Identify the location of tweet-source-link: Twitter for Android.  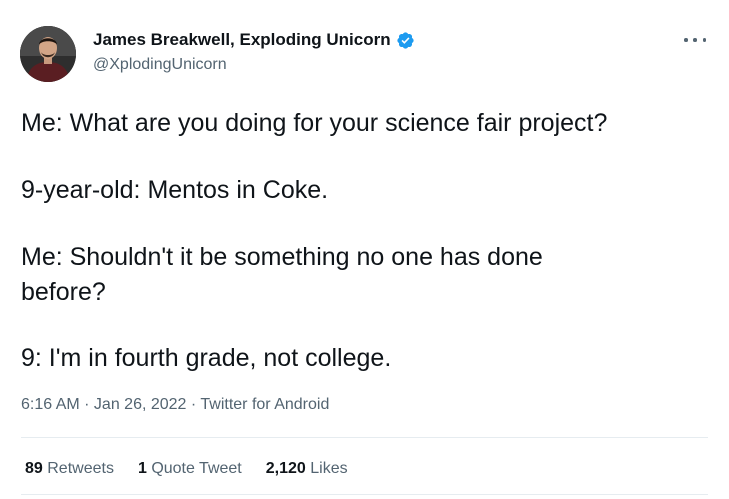
(264, 404).